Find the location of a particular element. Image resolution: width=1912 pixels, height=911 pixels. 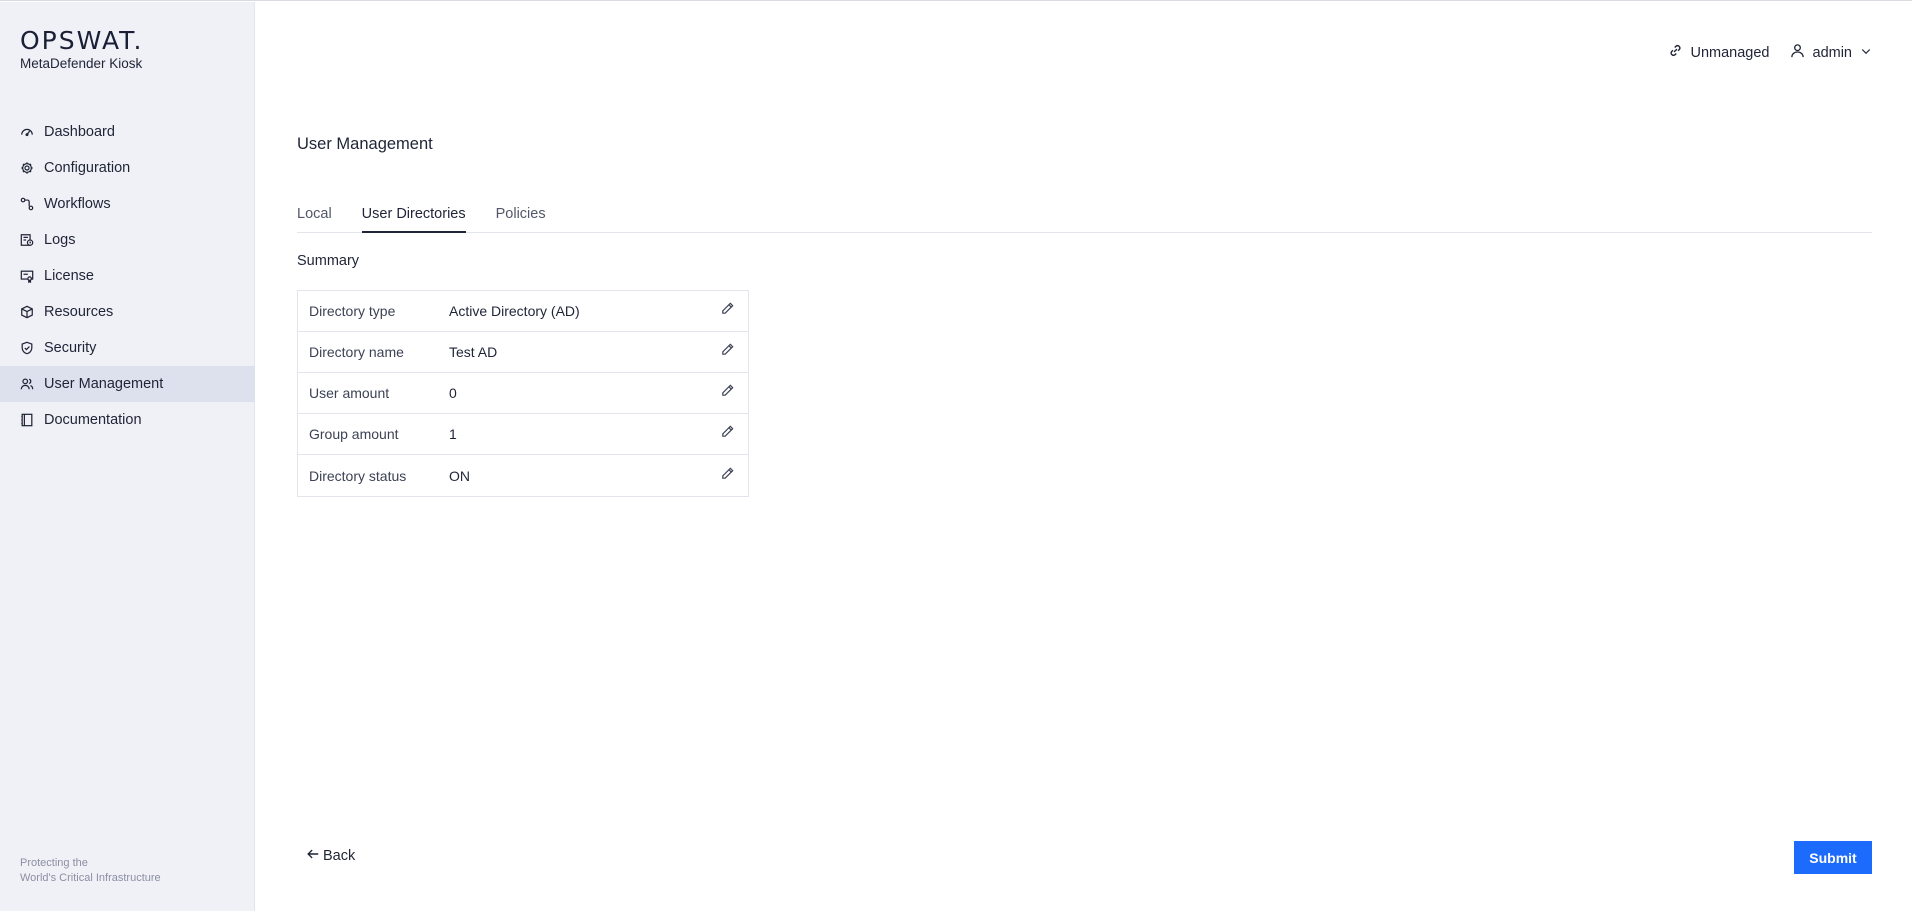

row-label: Directory status is located at coordinates (358, 475).